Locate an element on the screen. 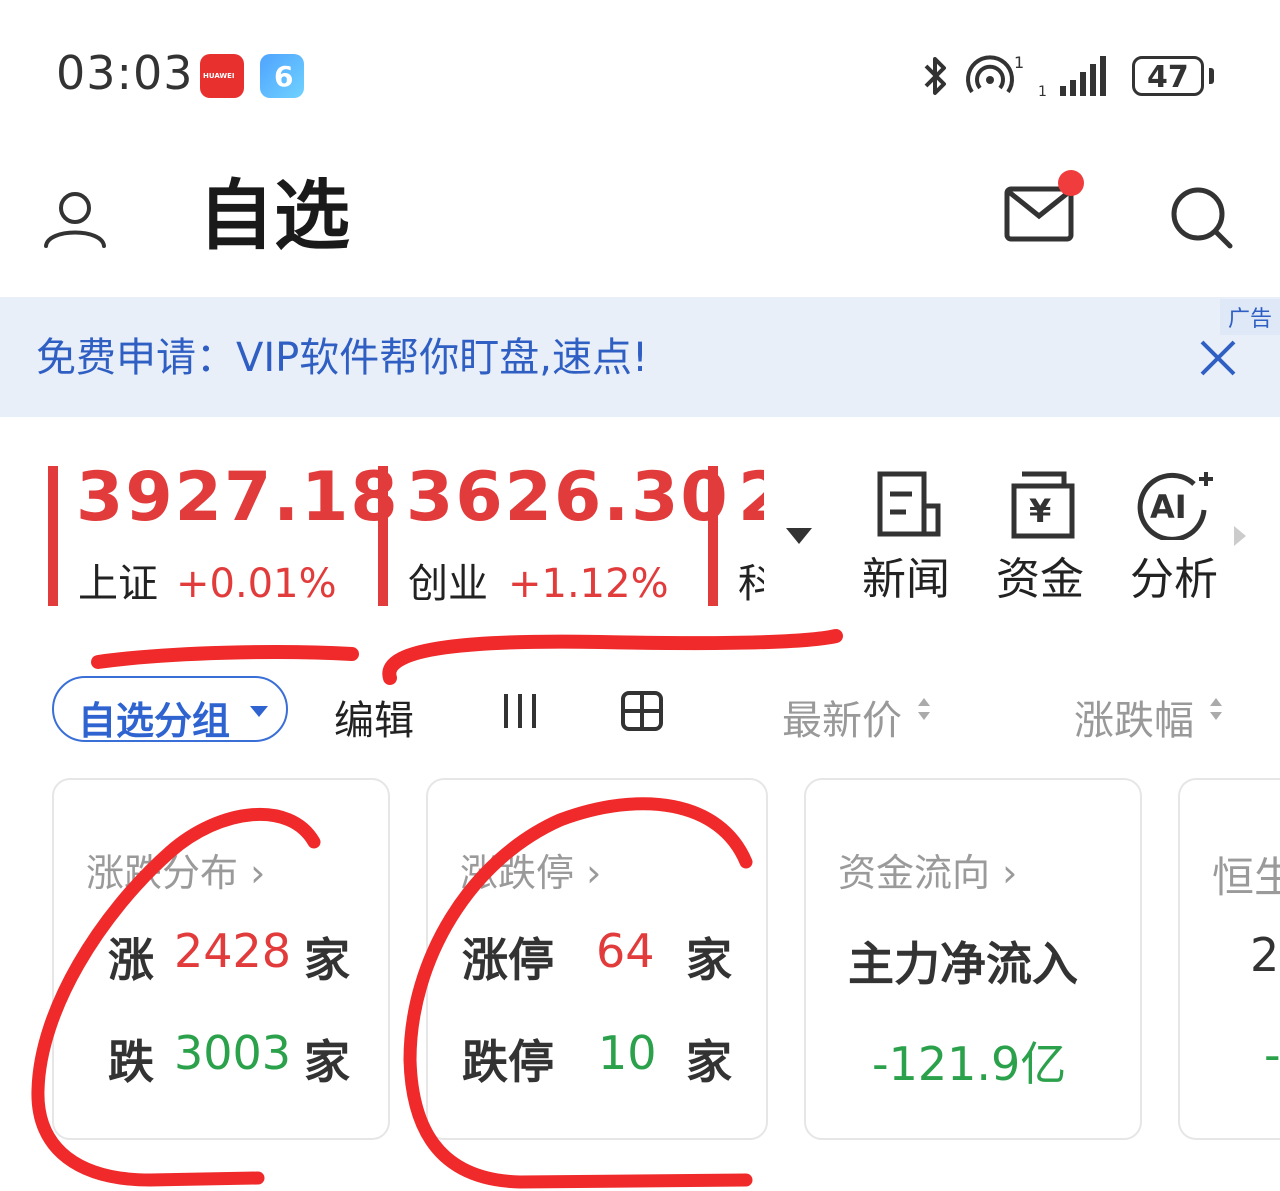 Image resolution: width=1280 pixels, height=1191 pixels. ai-analysis-icon: AI is located at coordinates (1176, 504).